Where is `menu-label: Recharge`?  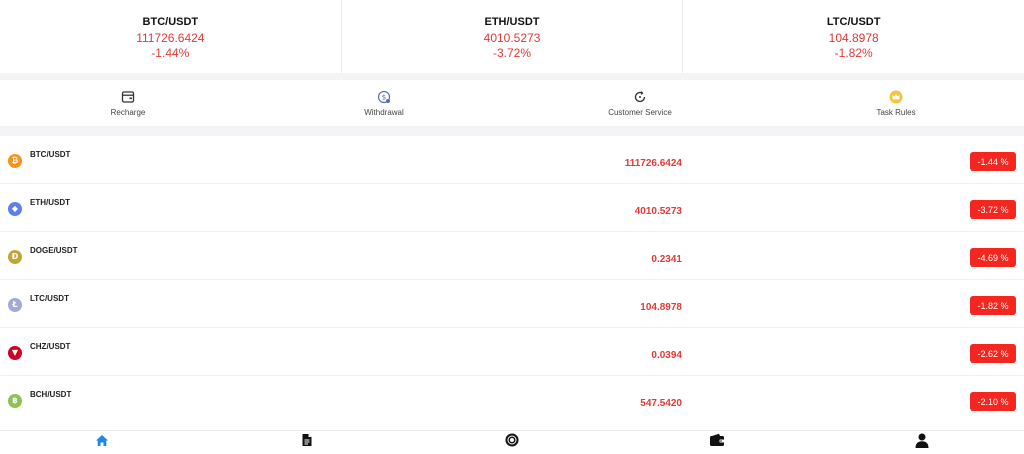
menu-label: Recharge is located at coordinates (128, 112).